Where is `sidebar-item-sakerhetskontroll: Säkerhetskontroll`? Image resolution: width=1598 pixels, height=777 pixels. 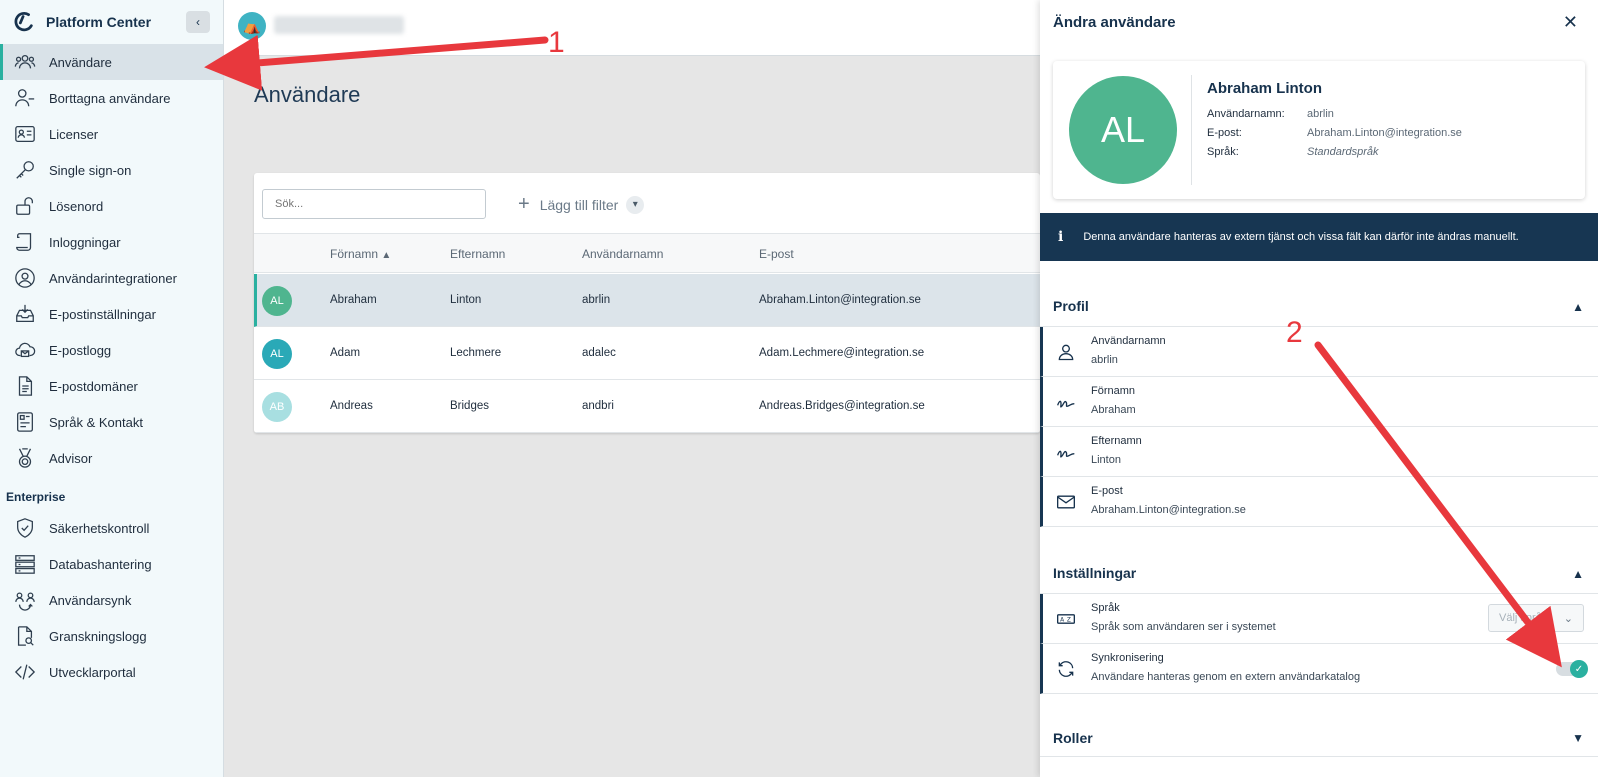 sidebar-item-sakerhetskontroll: Säkerhetskontroll is located at coordinates (111, 528).